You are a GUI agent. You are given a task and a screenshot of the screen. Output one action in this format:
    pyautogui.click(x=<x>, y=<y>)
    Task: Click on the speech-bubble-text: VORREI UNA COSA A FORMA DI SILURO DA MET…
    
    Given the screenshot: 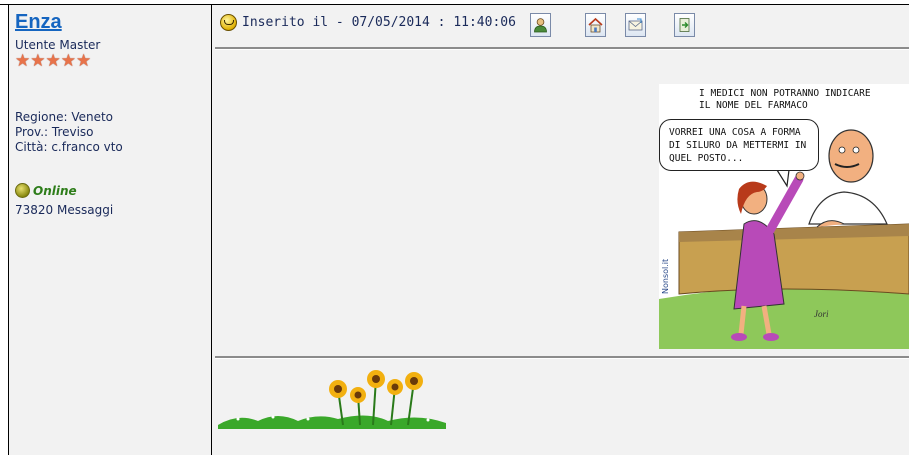 What is the action you would take?
    pyautogui.click(x=737, y=145)
    